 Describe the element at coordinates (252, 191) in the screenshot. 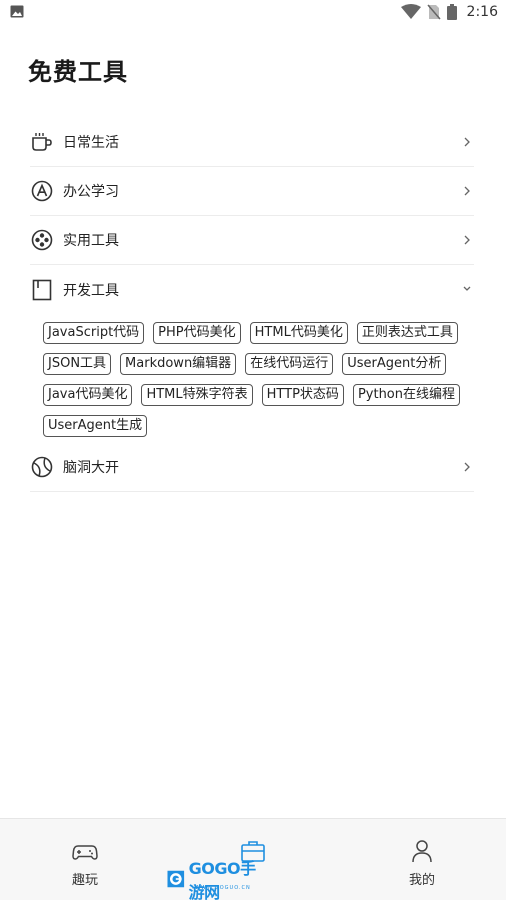

I see `section-office-study: 办公学习` at that location.